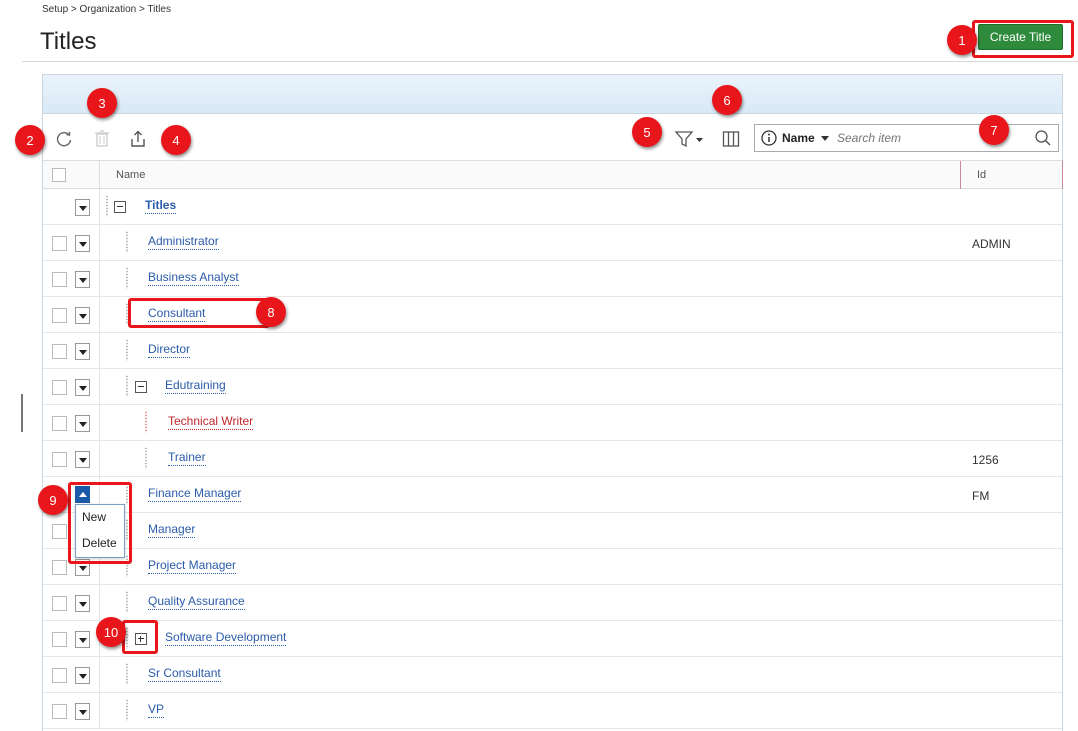  Describe the element at coordinates (111, 632) in the screenshot. I see `annotation-badge: 10` at that location.